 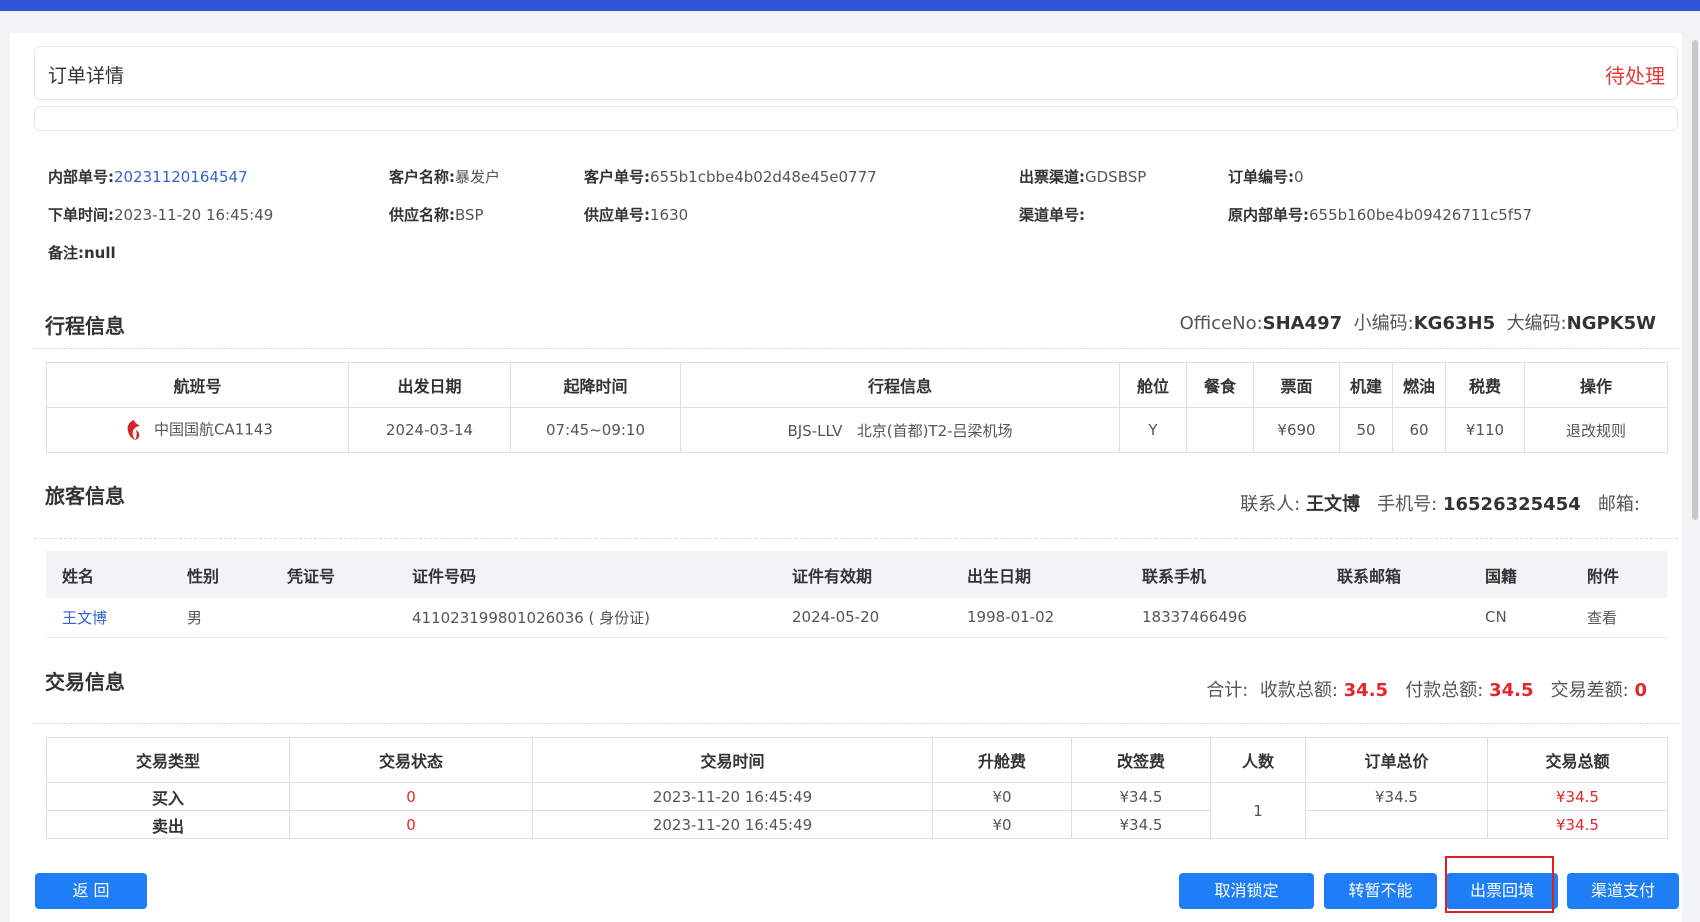 I want to click on transaction-title: 交易信息, so click(x=85, y=682).